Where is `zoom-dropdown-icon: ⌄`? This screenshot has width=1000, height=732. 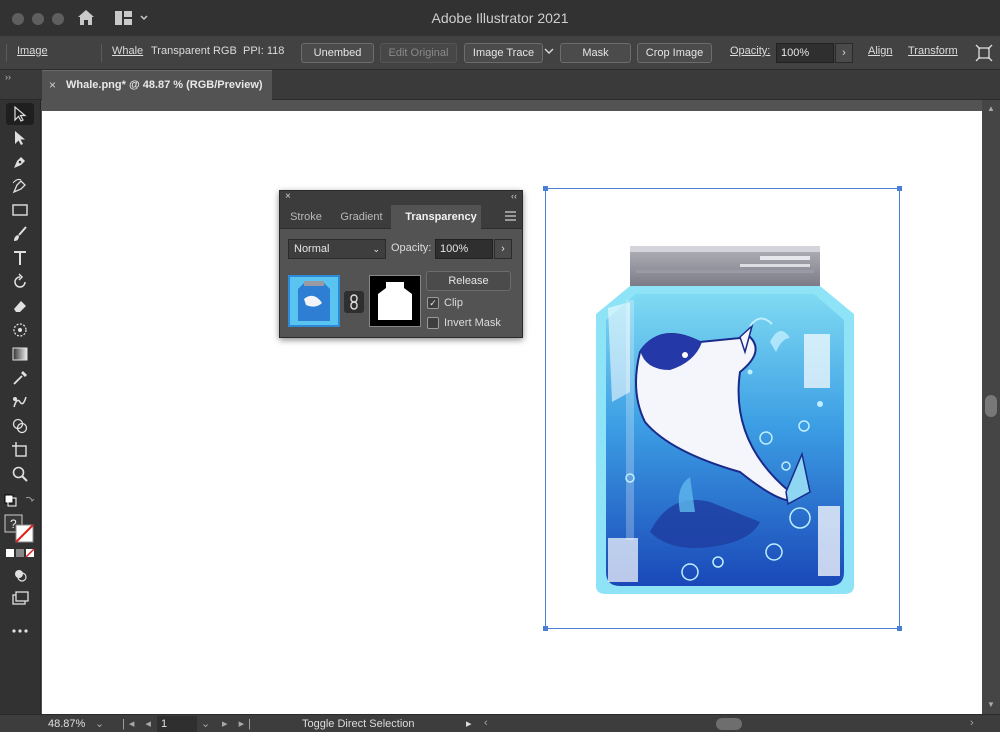
zoom-dropdown-icon: ⌄ is located at coordinates (99, 723).